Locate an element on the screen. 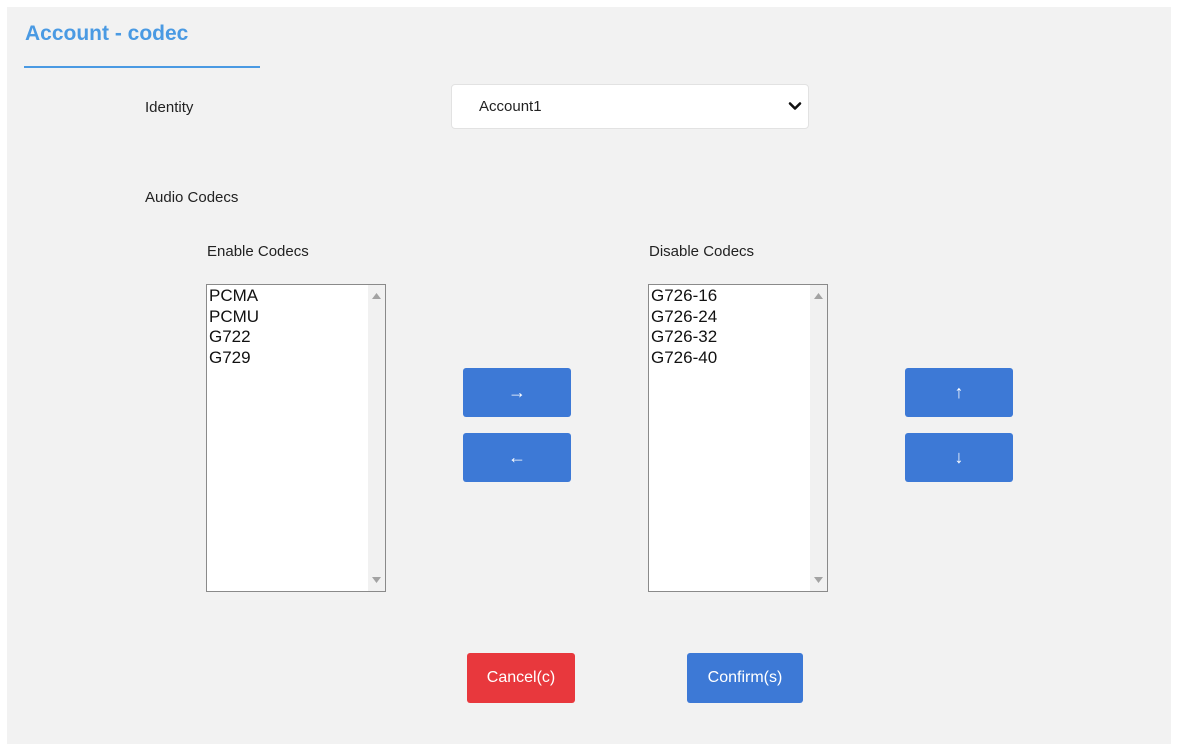 The image size is (1178, 751). enable-codecs-label: Enable Codecs is located at coordinates (258, 251).